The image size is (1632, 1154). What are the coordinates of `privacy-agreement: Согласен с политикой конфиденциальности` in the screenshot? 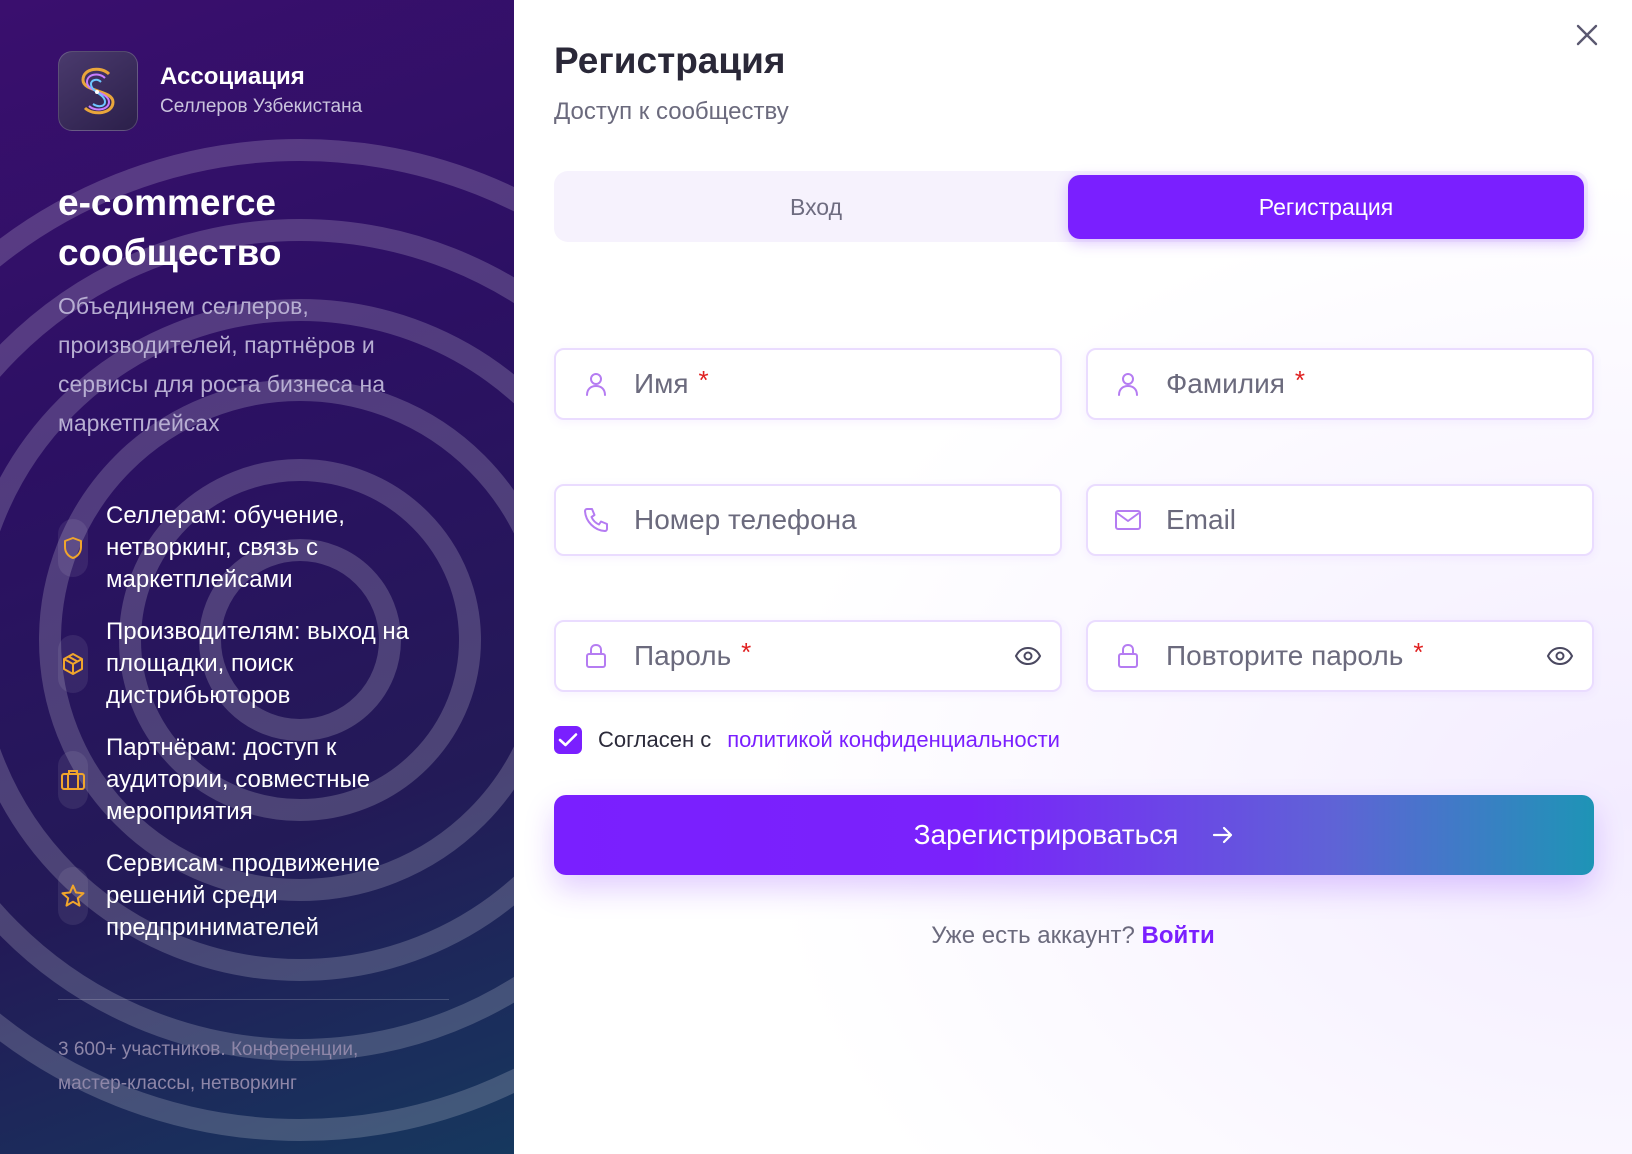 It's located at (807, 740).